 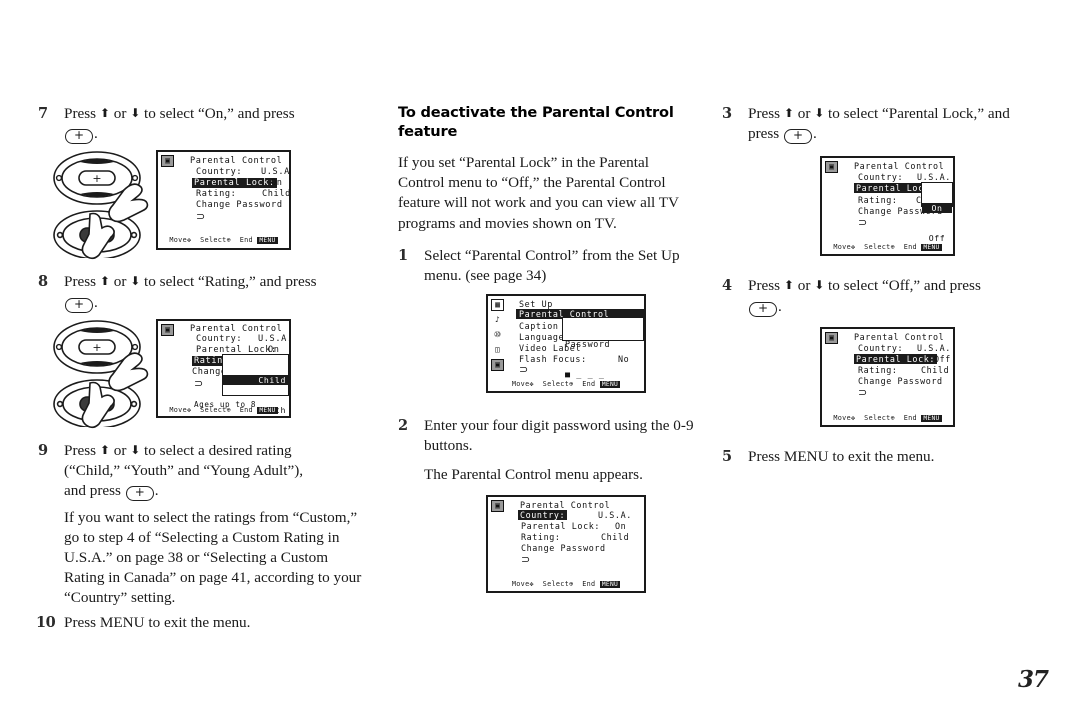 I want to click on osd-title: Set Up, so click(x=536, y=304).